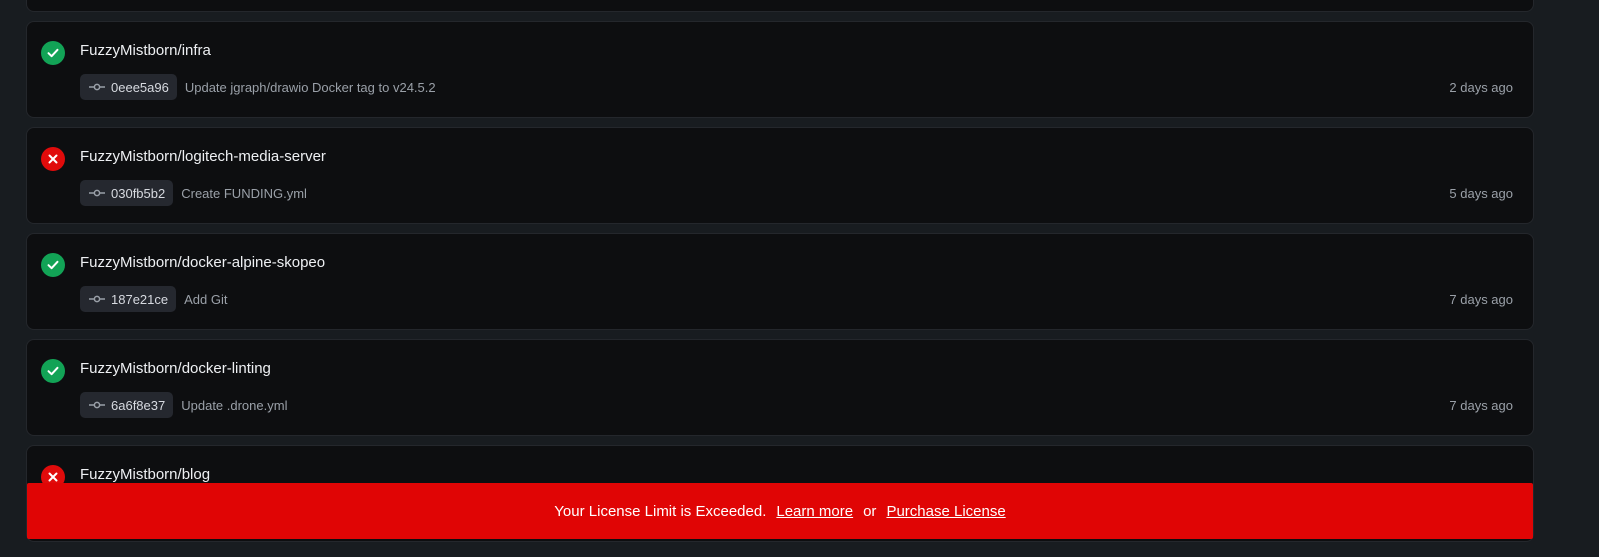 The width and height of the screenshot is (1599, 557). I want to click on banner-separator: or, so click(870, 511).